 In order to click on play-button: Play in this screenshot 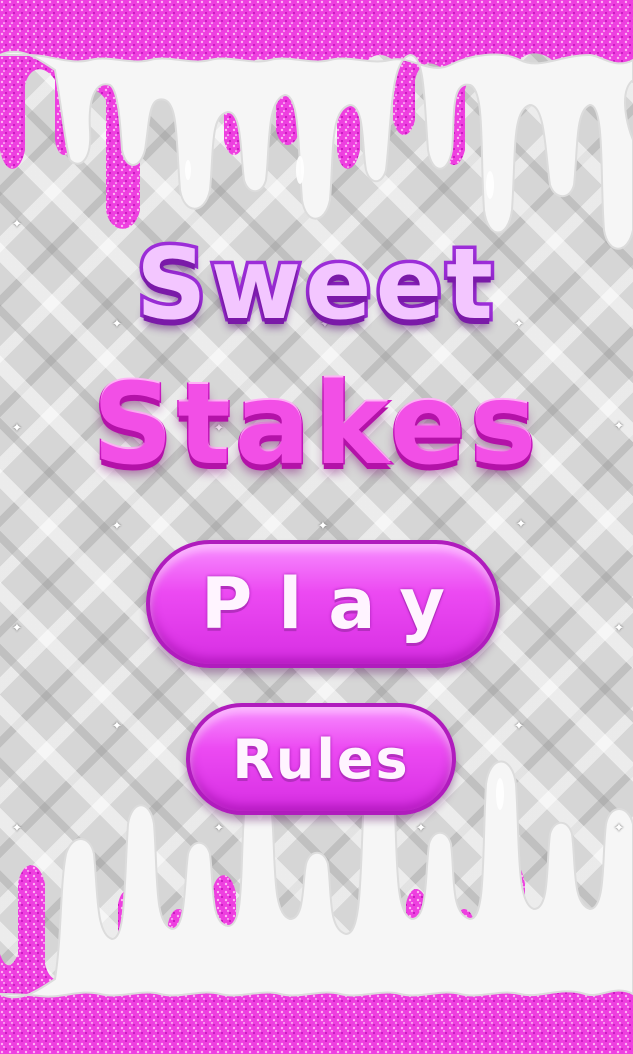, I will do `click(323, 604)`.